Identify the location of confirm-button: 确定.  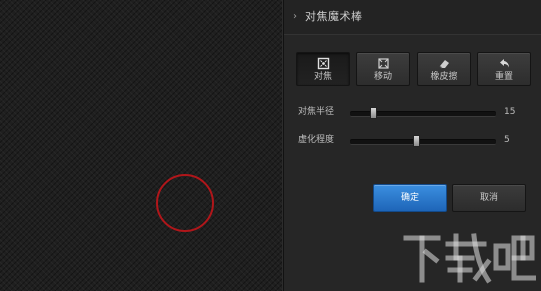
(410, 198).